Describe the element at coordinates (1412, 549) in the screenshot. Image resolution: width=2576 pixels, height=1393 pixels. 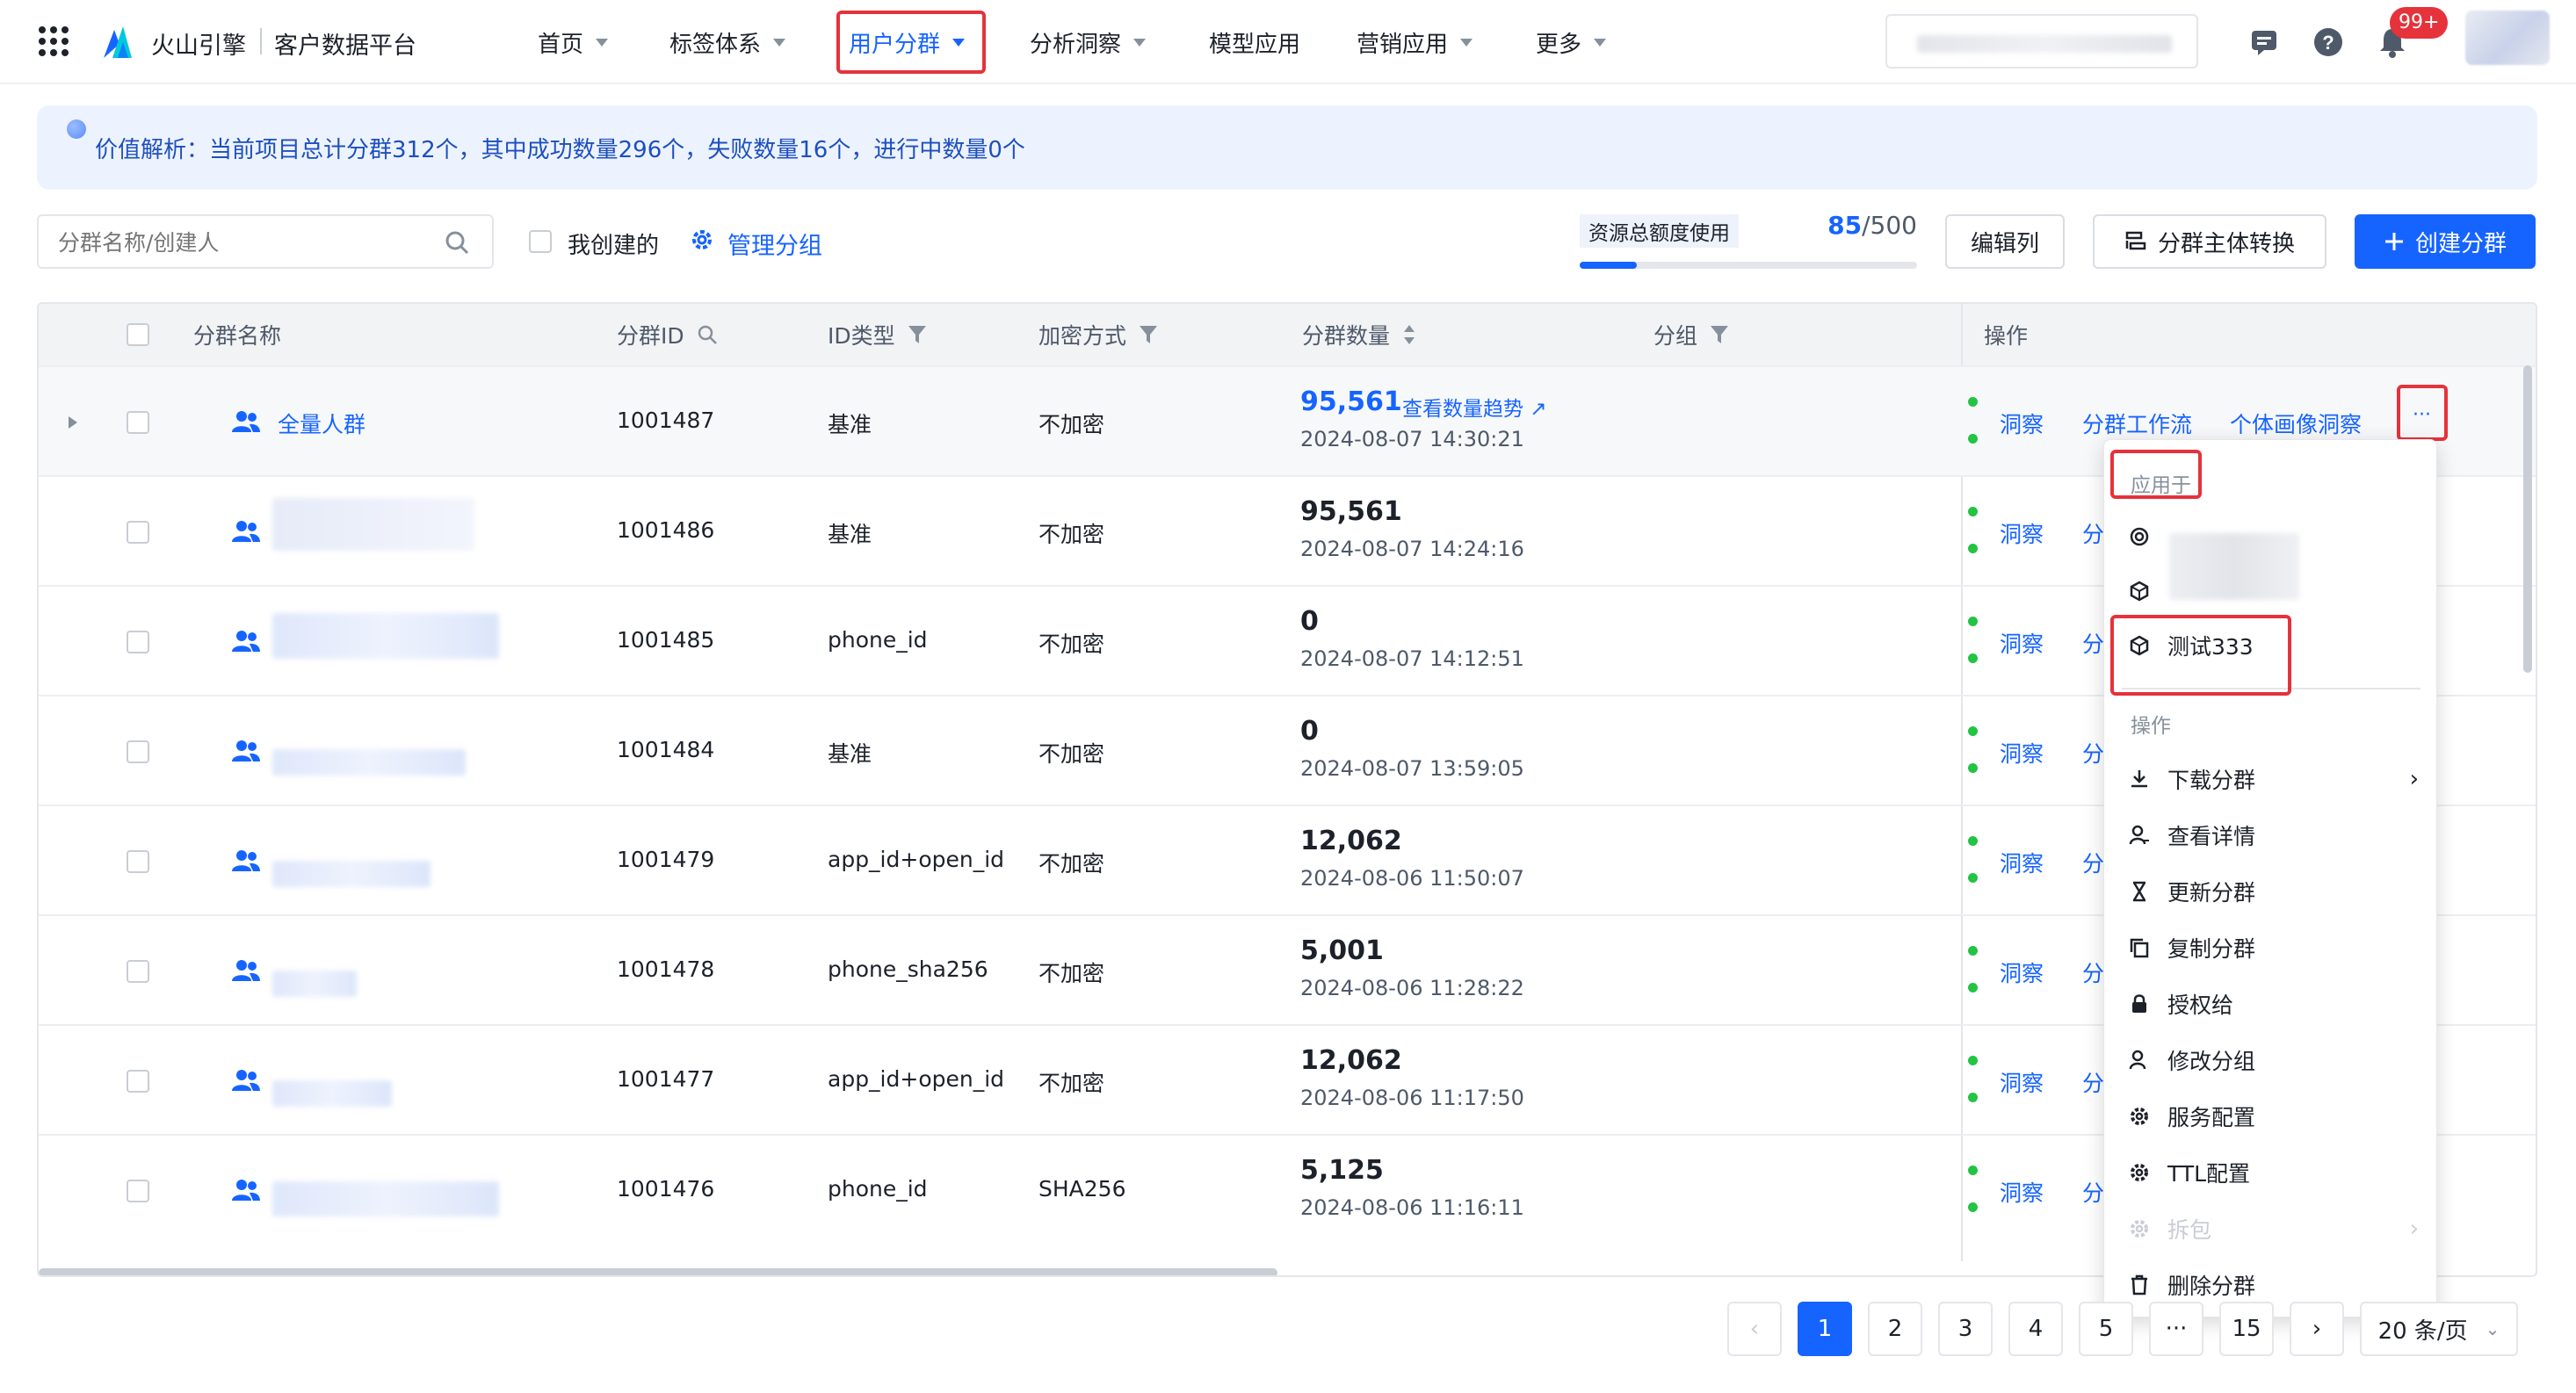
I see `created-time: 2024-08-07 14:24:16` at that location.